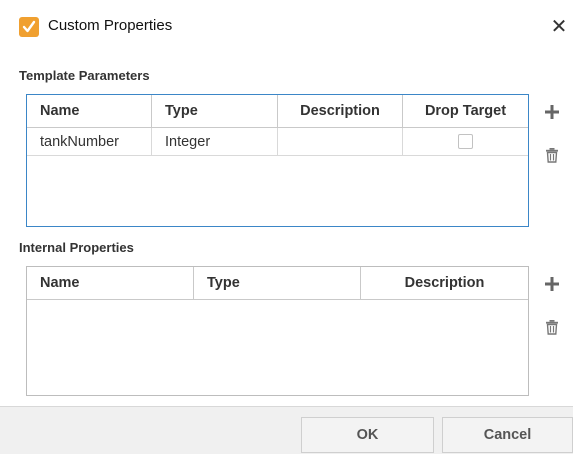 This screenshot has height=454, width=573. What do you see at coordinates (286, 27) in the screenshot?
I see `dialog-titlebar: Custom Properties ✕` at bounding box center [286, 27].